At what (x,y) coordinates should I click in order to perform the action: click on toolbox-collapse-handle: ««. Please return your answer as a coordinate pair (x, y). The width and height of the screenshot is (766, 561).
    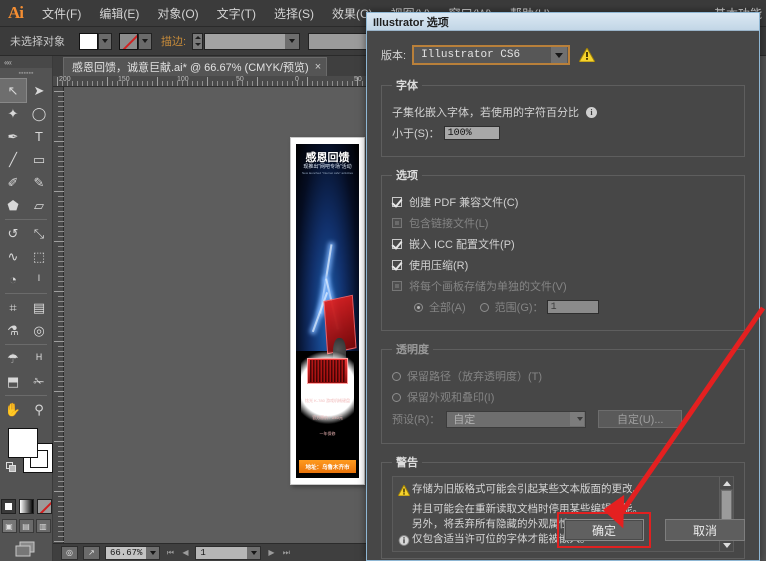
    Looking at the image, I should click on (26, 62).